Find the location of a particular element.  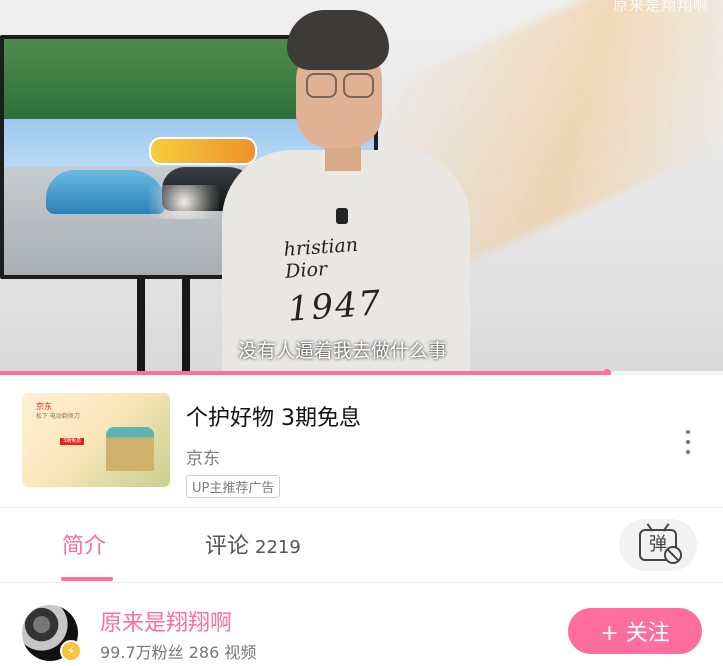

shirt-print: hristian Dior 1947 is located at coordinates (340, 280).